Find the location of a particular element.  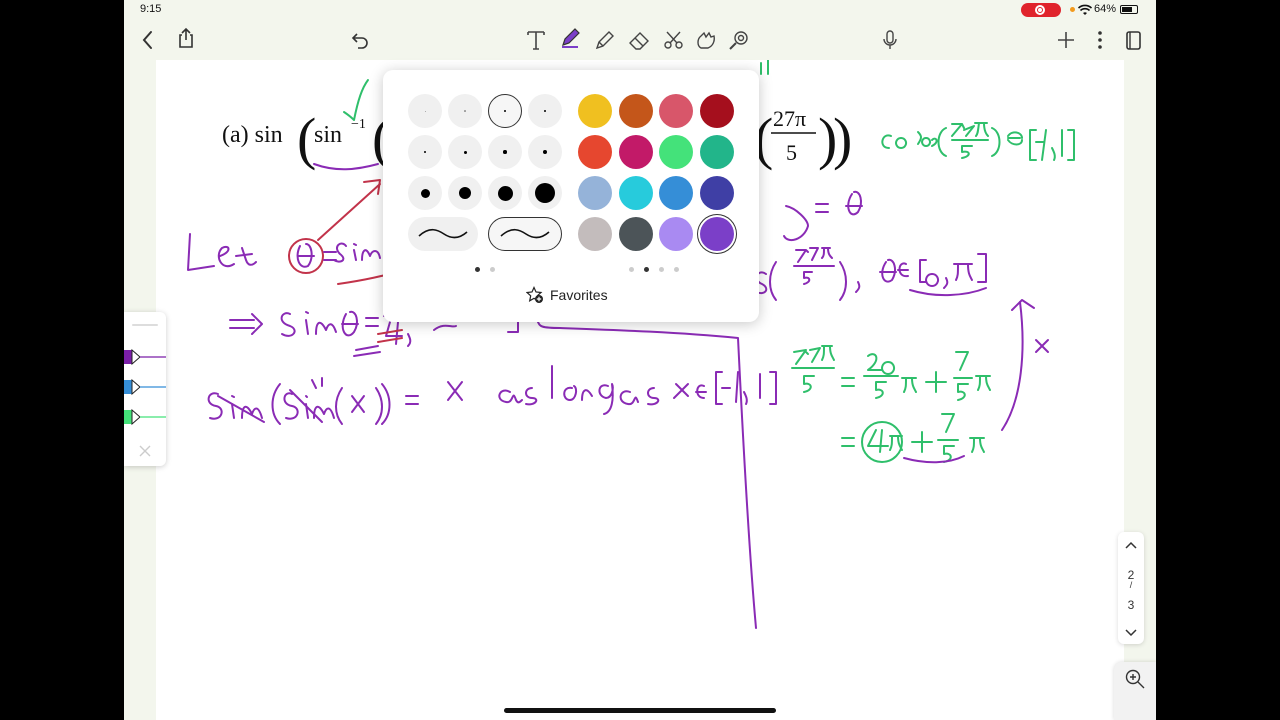

zoom-magnifier-icon is located at coordinates (1135, 679).